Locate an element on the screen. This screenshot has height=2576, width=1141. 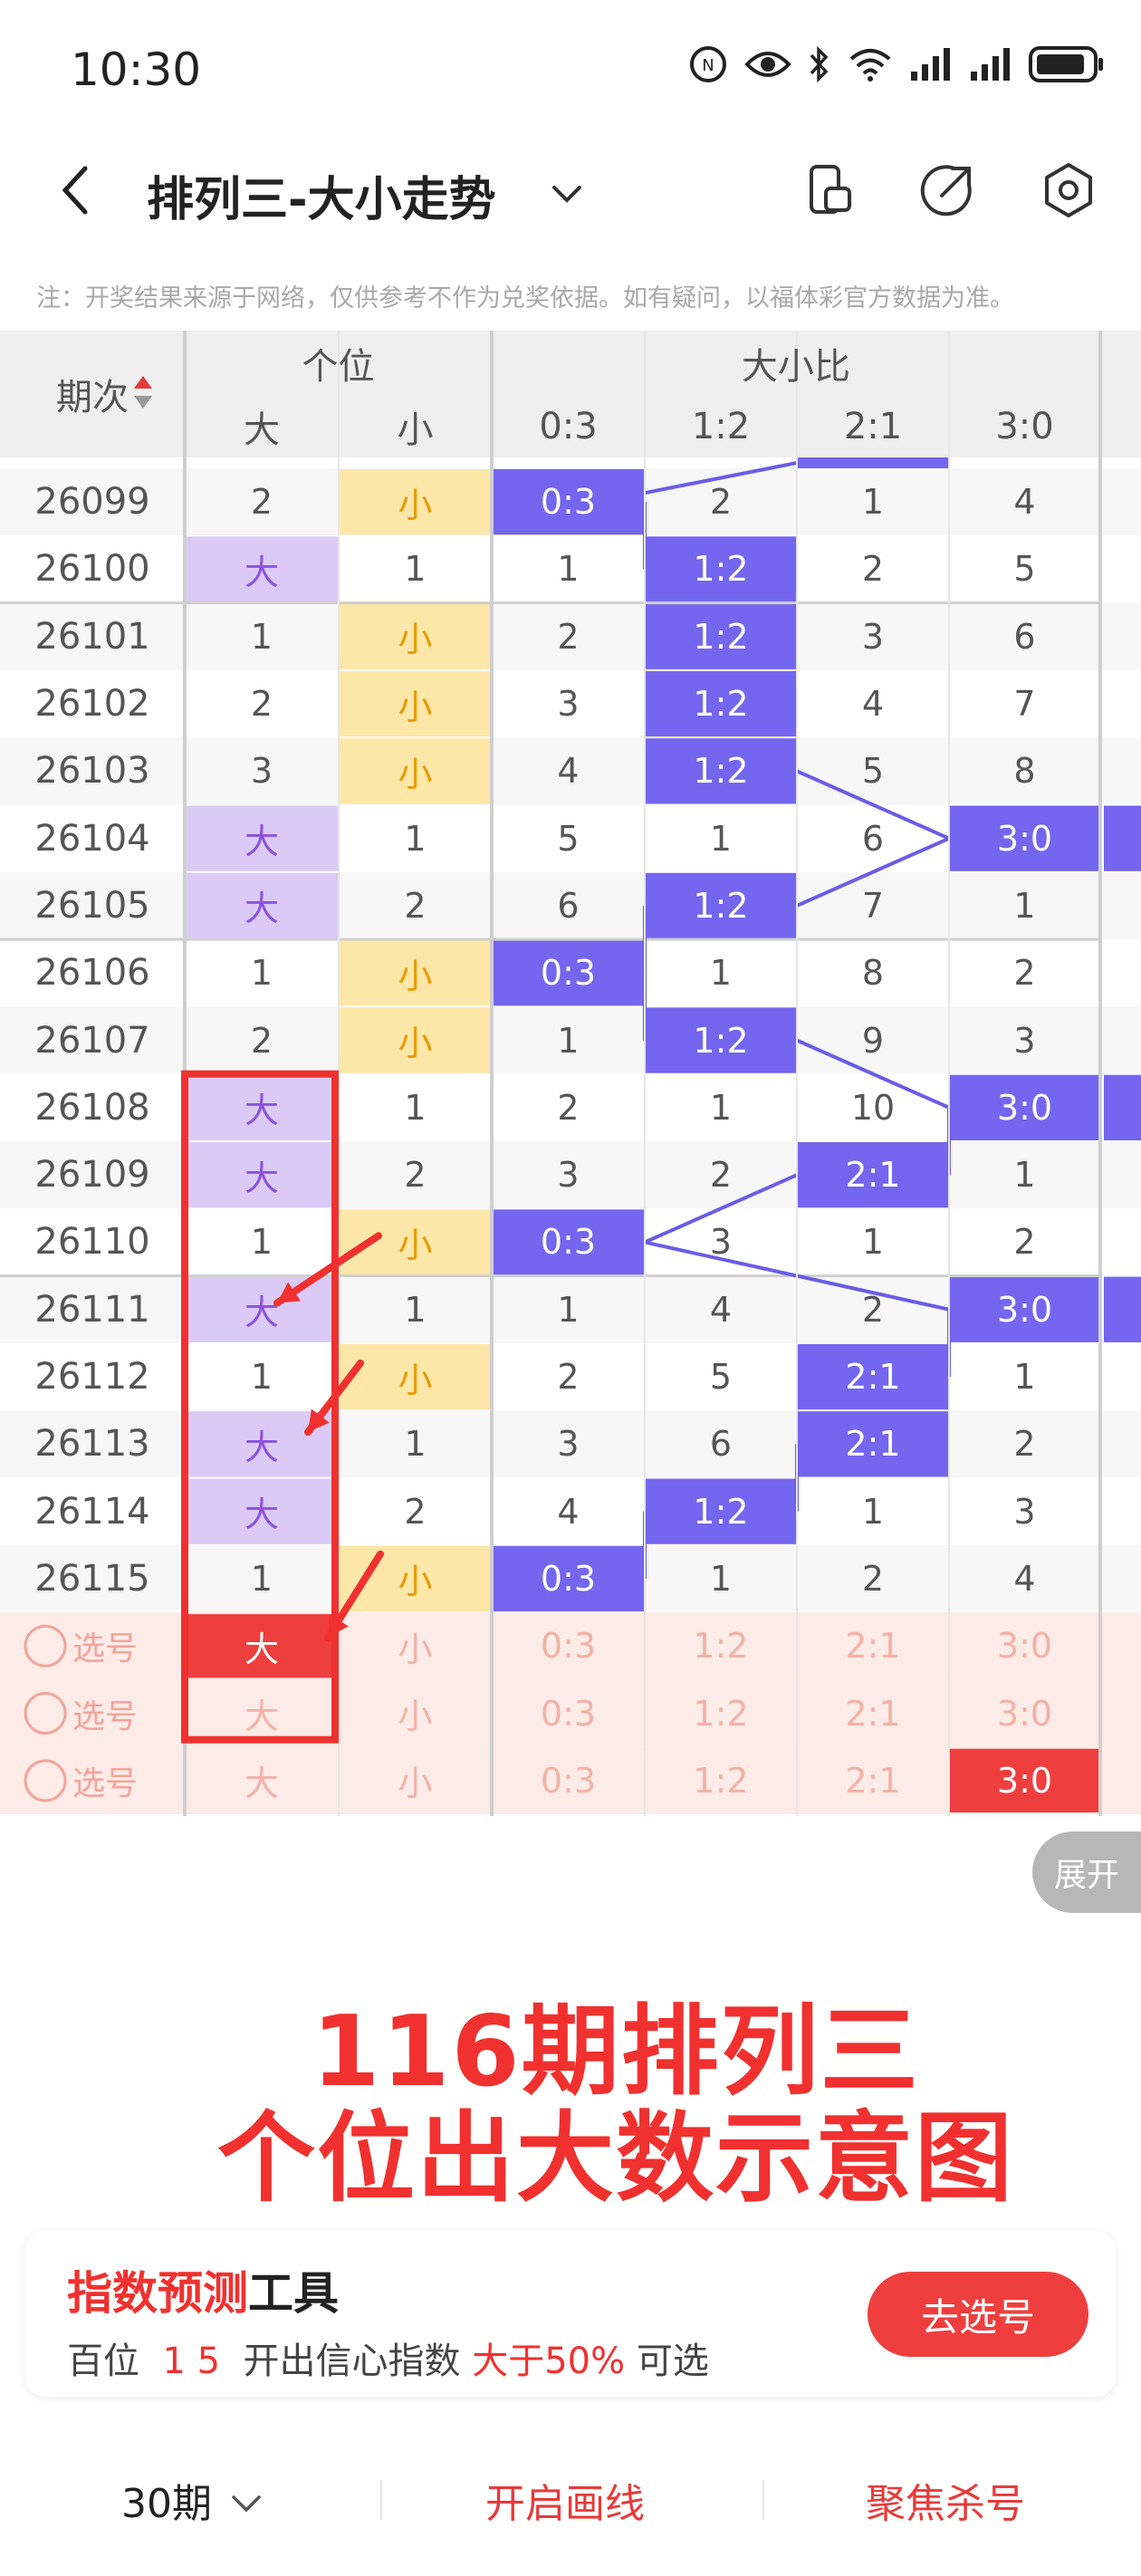
title-dropdown-button is located at coordinates (567, 194).